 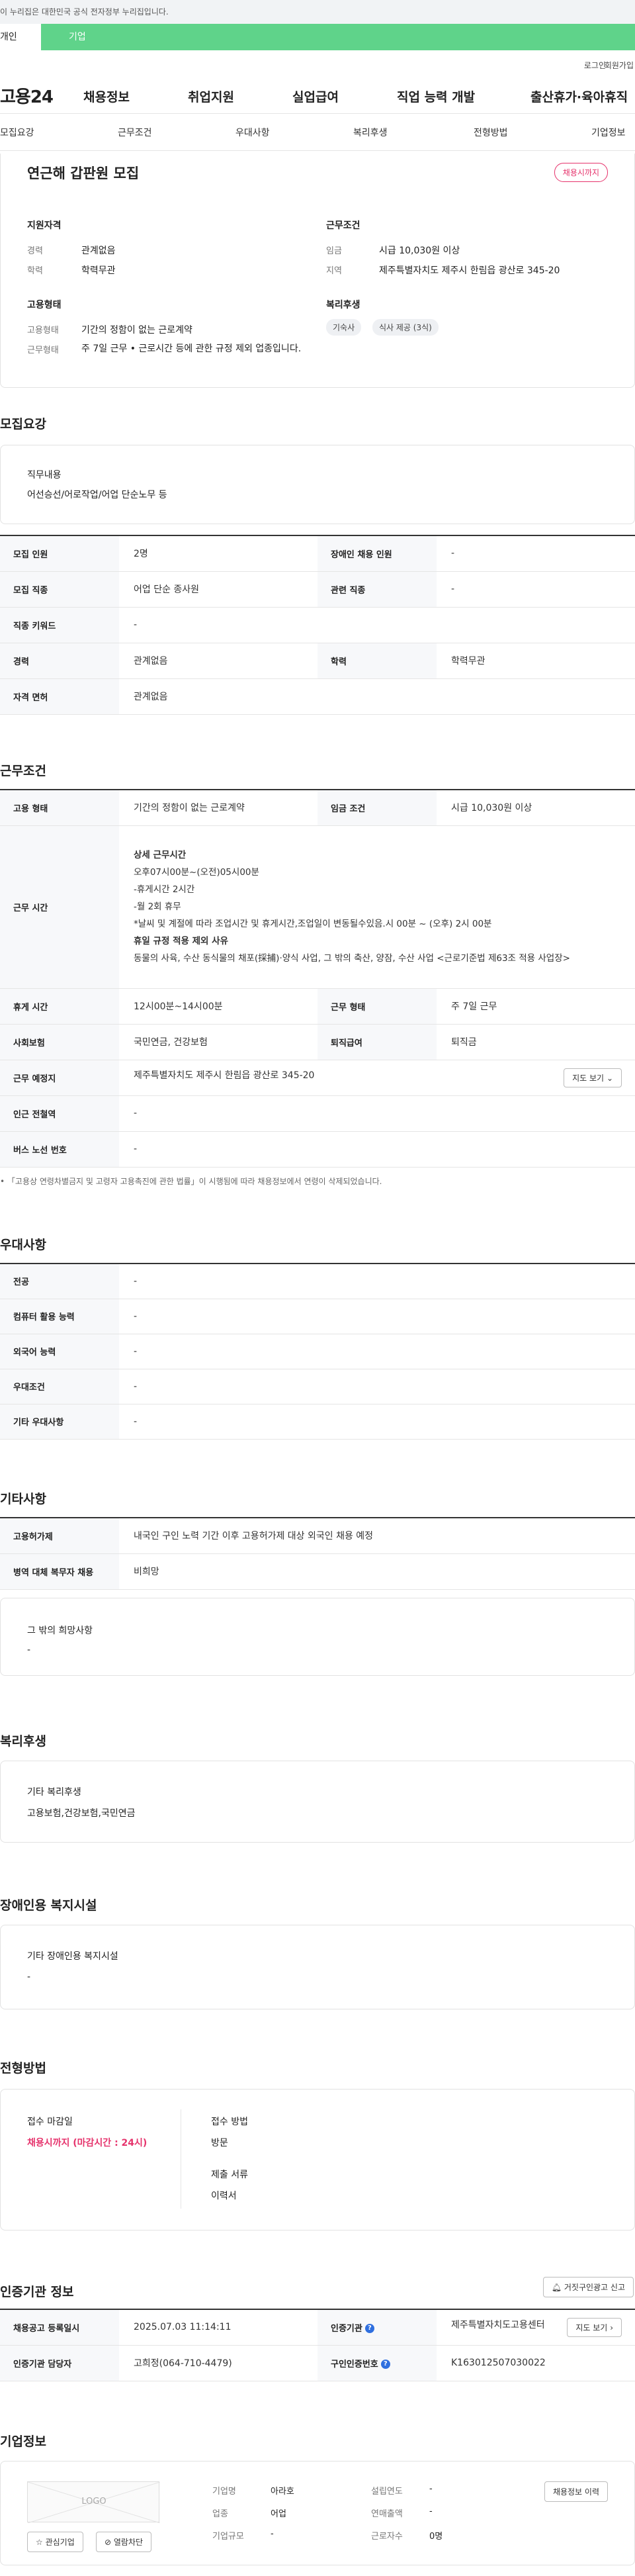 What do you see at coordinates (317, 1386) in the screenshot?
I see `table-row: 우대조건 -` at bounding box center [317, 1386].